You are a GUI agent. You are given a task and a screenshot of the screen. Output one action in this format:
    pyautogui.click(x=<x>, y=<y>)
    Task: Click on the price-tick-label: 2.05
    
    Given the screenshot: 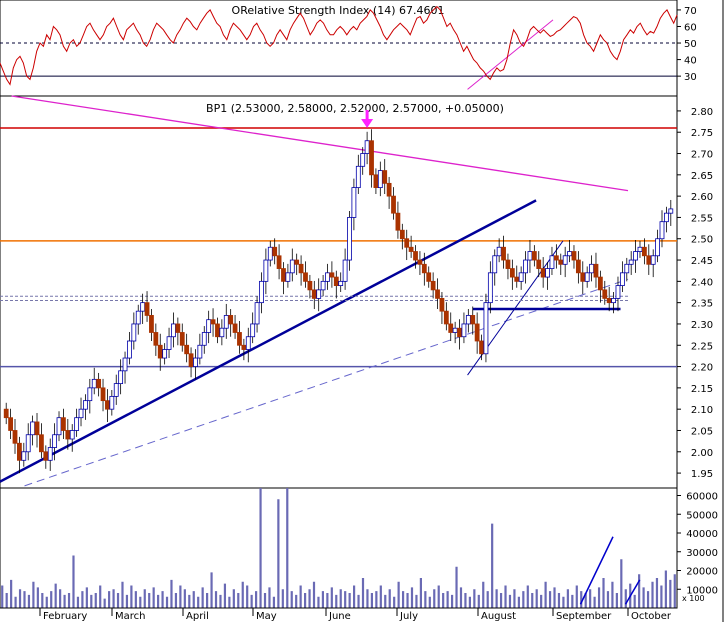 What is the action you would take?
    pyautogui.click(x=702, y=431)
    